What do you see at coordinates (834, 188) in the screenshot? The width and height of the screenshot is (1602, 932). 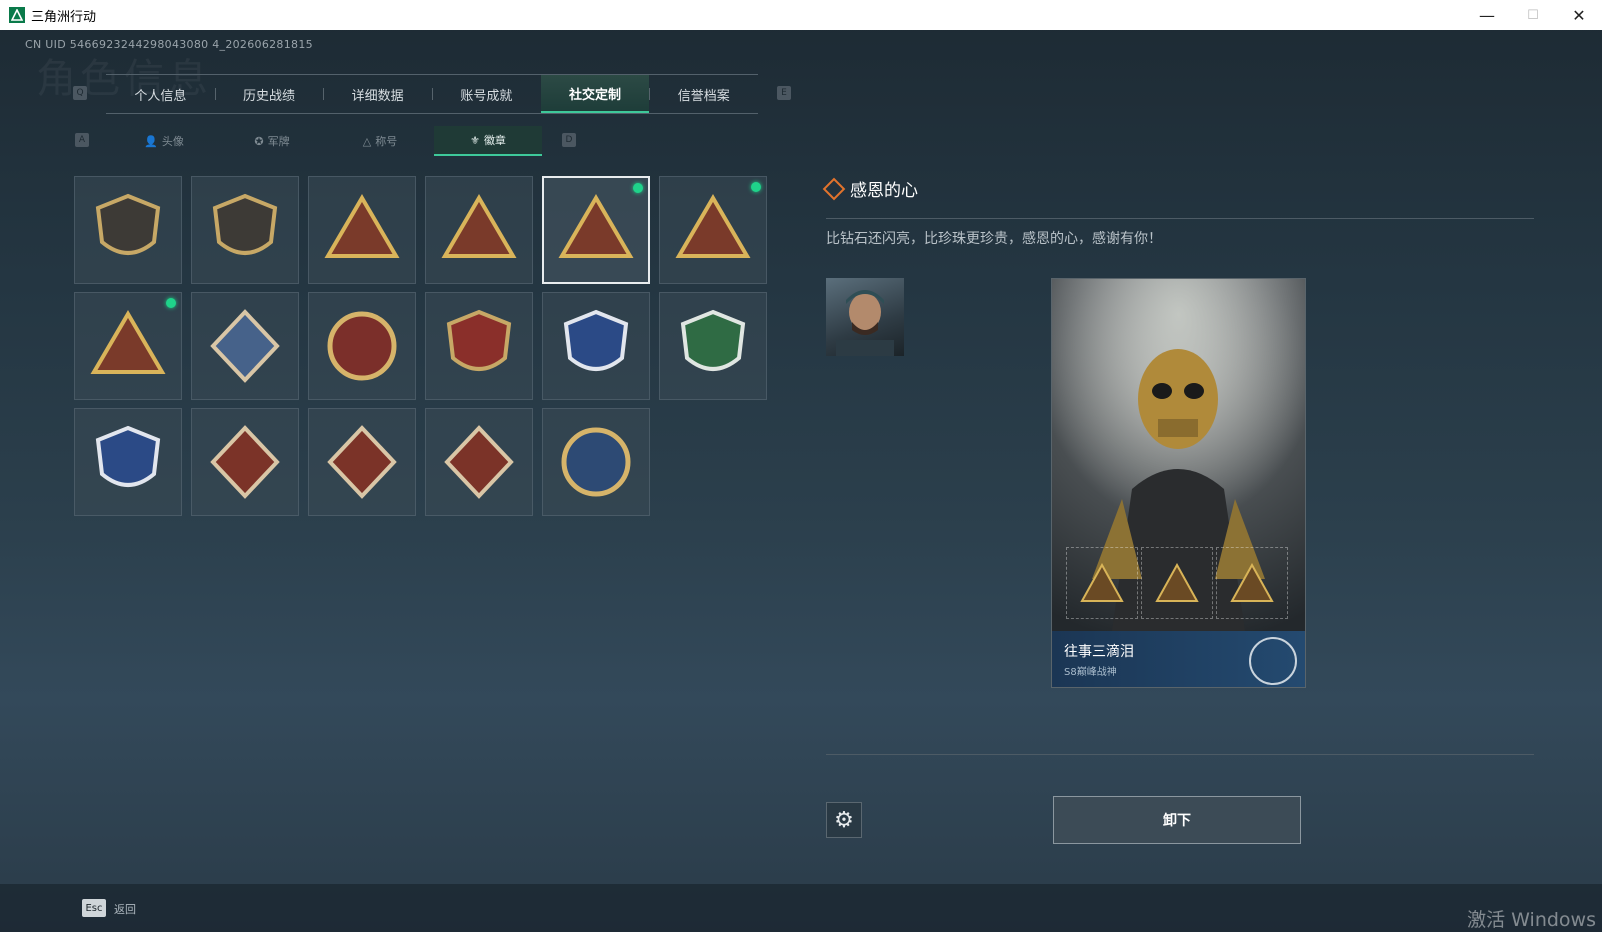 I see `diamond-icon` at bounding box center [834, 188].